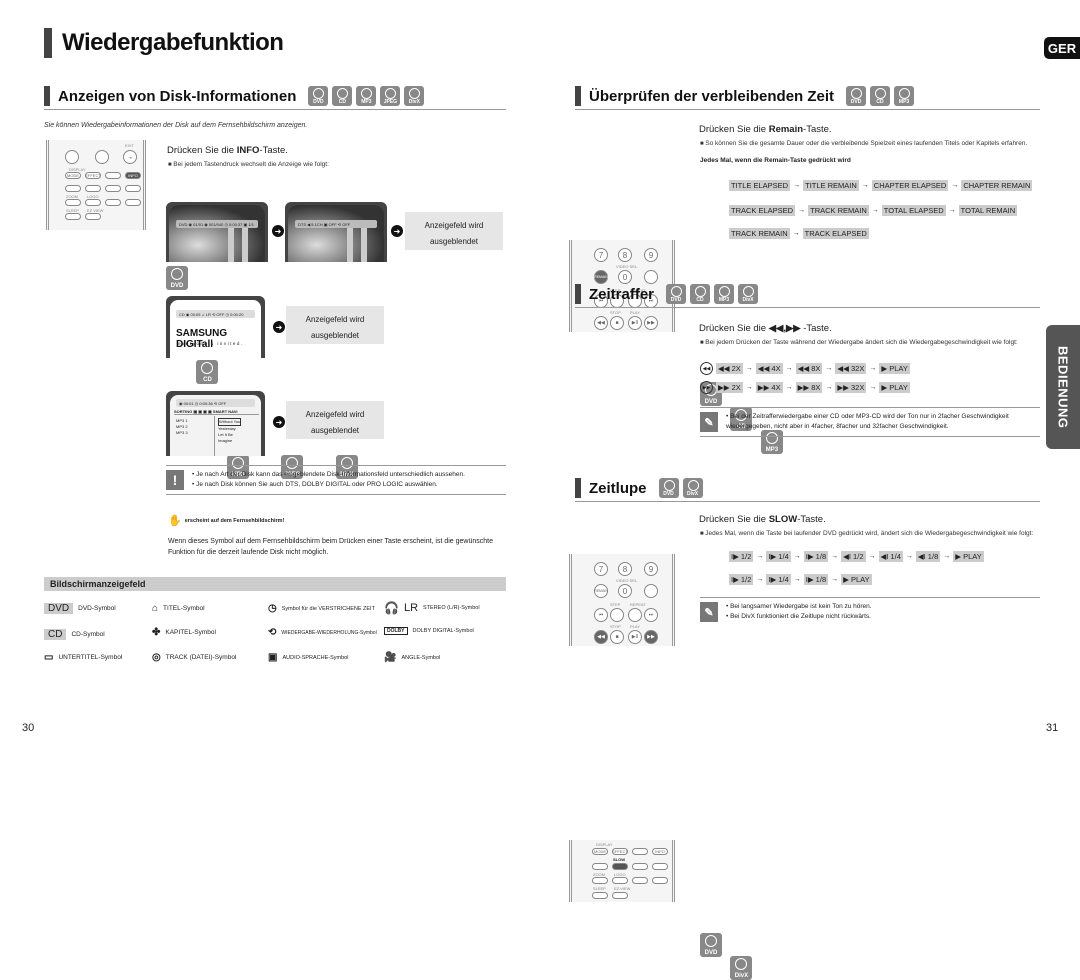  Describe the element at coordinates (620, 866) in the screenshot. I see `slow-key` at that location.